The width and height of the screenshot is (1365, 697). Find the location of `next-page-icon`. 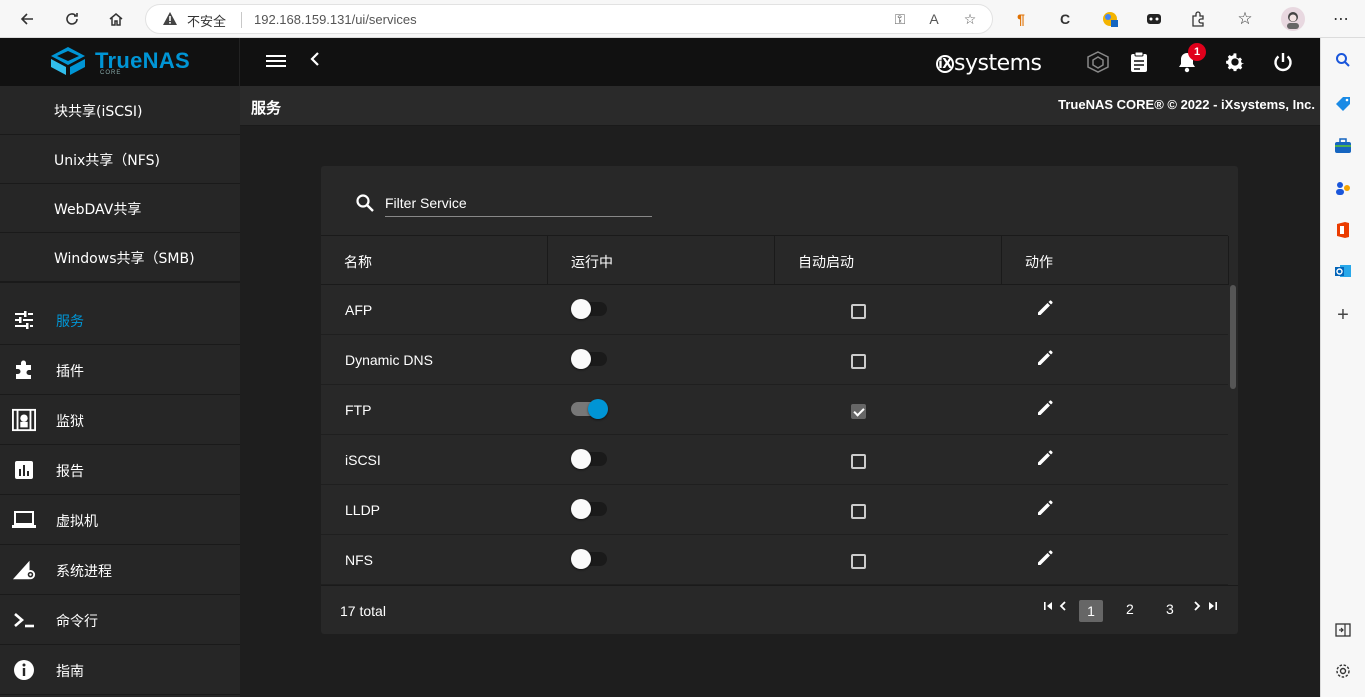

next-page-icon is located at coordinates (1197, 607).